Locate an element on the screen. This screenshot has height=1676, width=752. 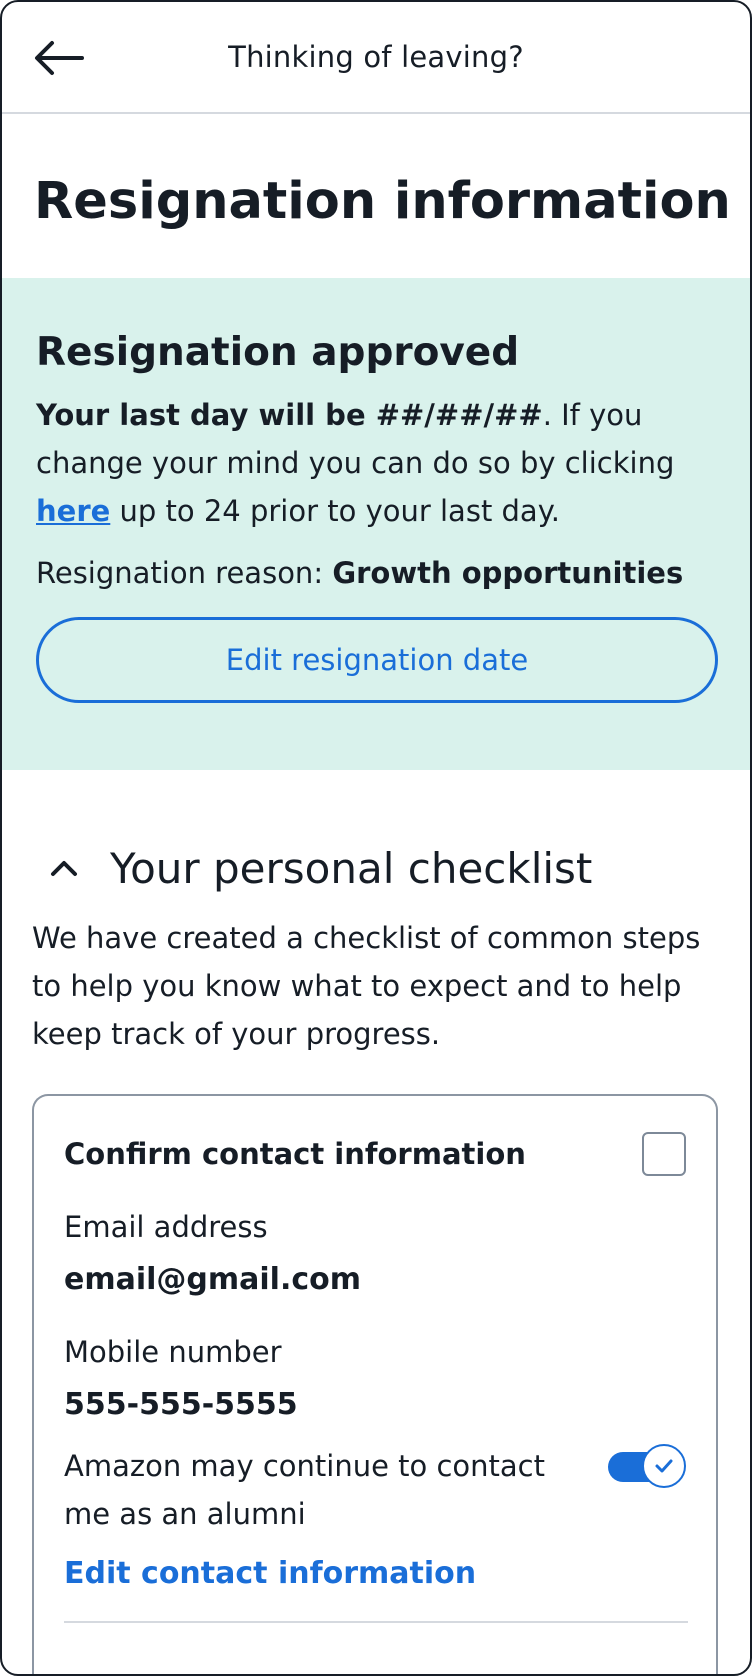
back-button is located at coordinates (59, 58).